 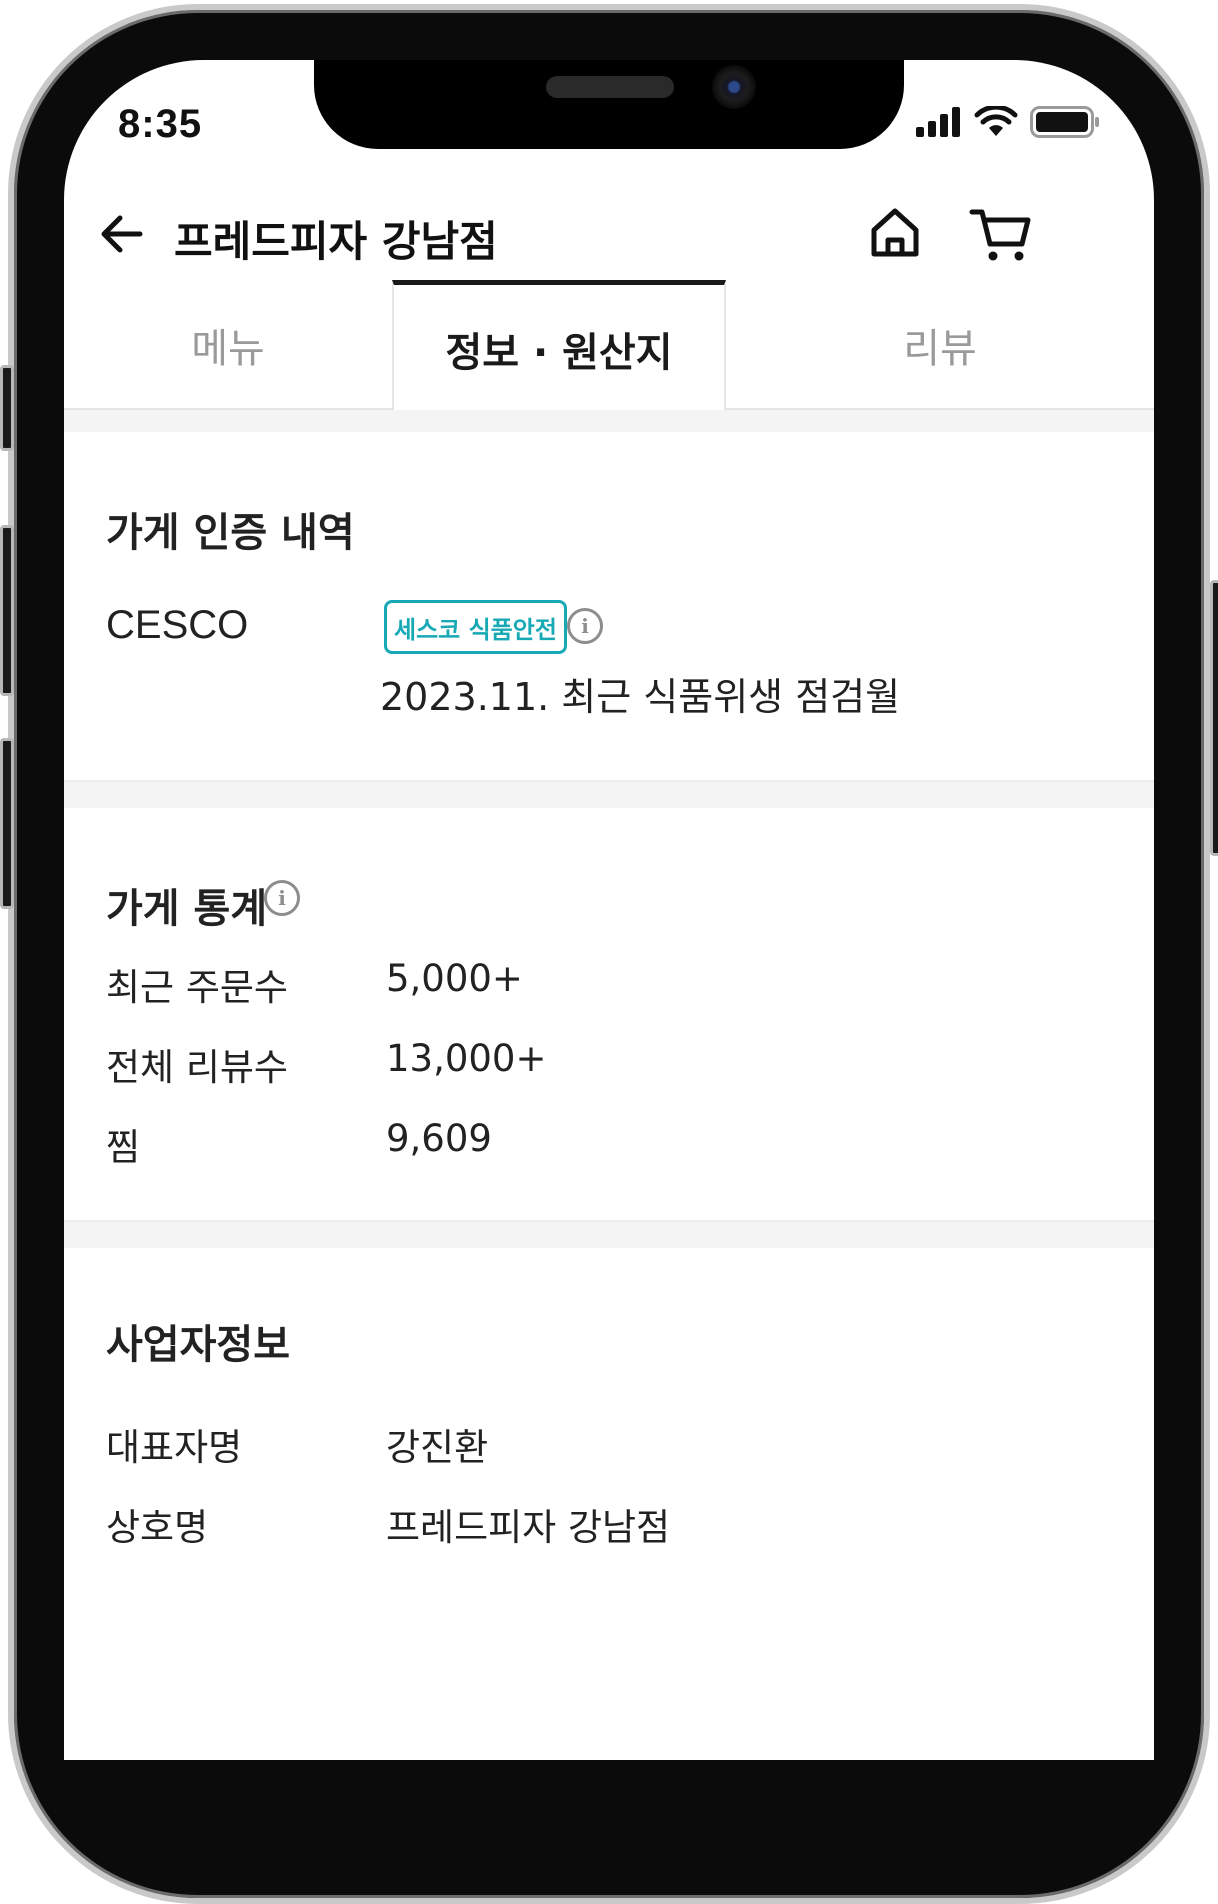 What do you see at coordinates (122, 234) in the screenshot?
I see `arrow-left-icon` at bounding box center [122, 234].